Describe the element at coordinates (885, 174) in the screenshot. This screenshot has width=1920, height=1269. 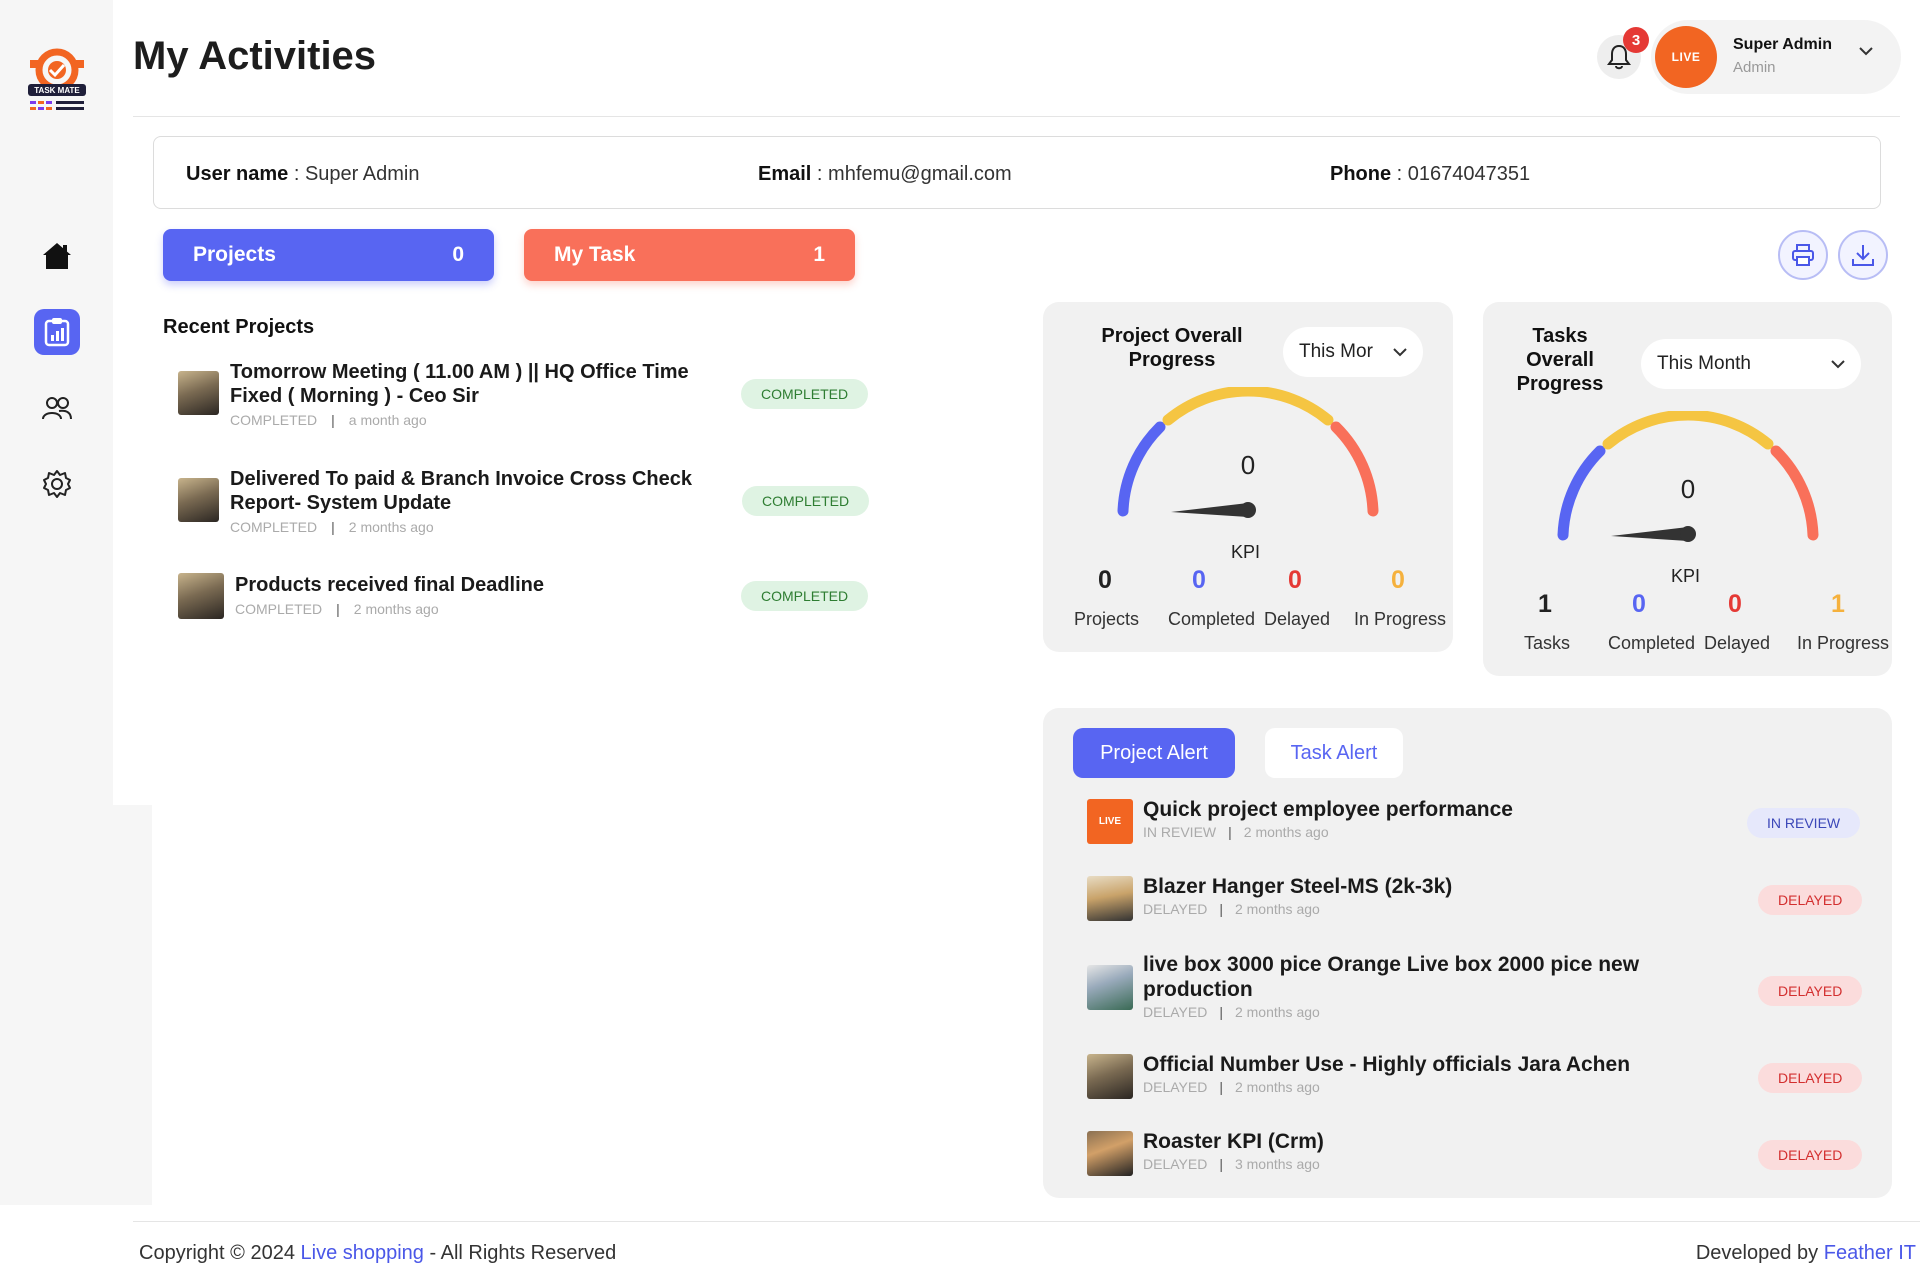
I see `email-info: Email : mhfemu@gmail.com` at that location.